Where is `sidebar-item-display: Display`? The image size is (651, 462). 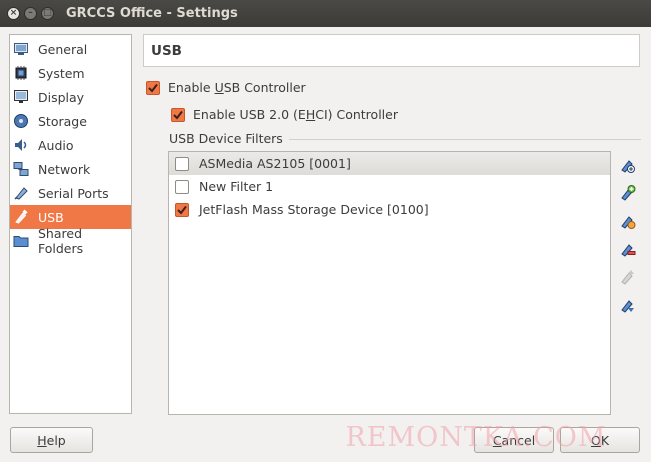
sidebar-item-display: Display is located at coordinates (70, 97).